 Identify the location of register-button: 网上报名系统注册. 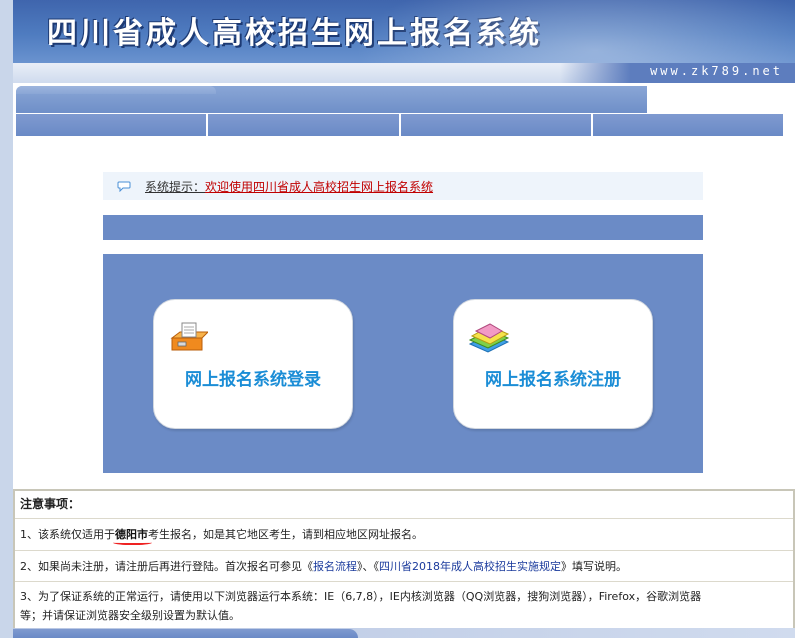
(553, 364).